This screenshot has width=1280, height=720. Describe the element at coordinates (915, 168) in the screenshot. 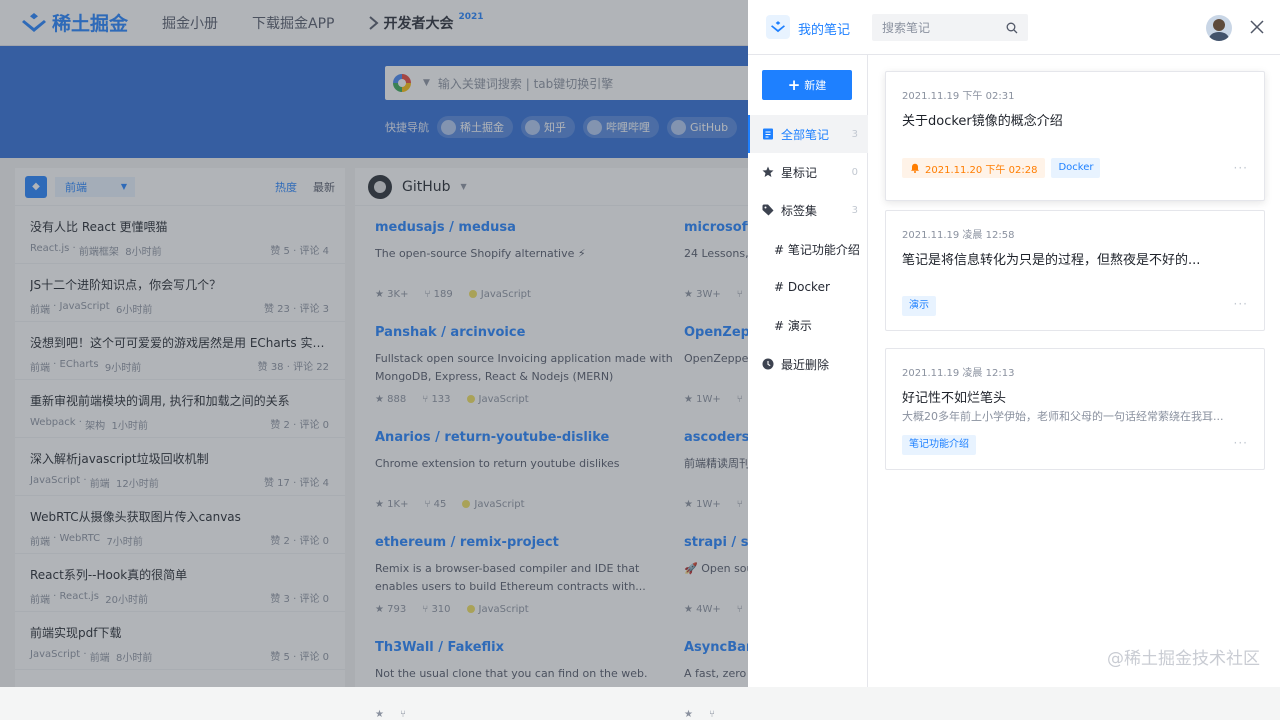

I see `bell-icon` at that location.